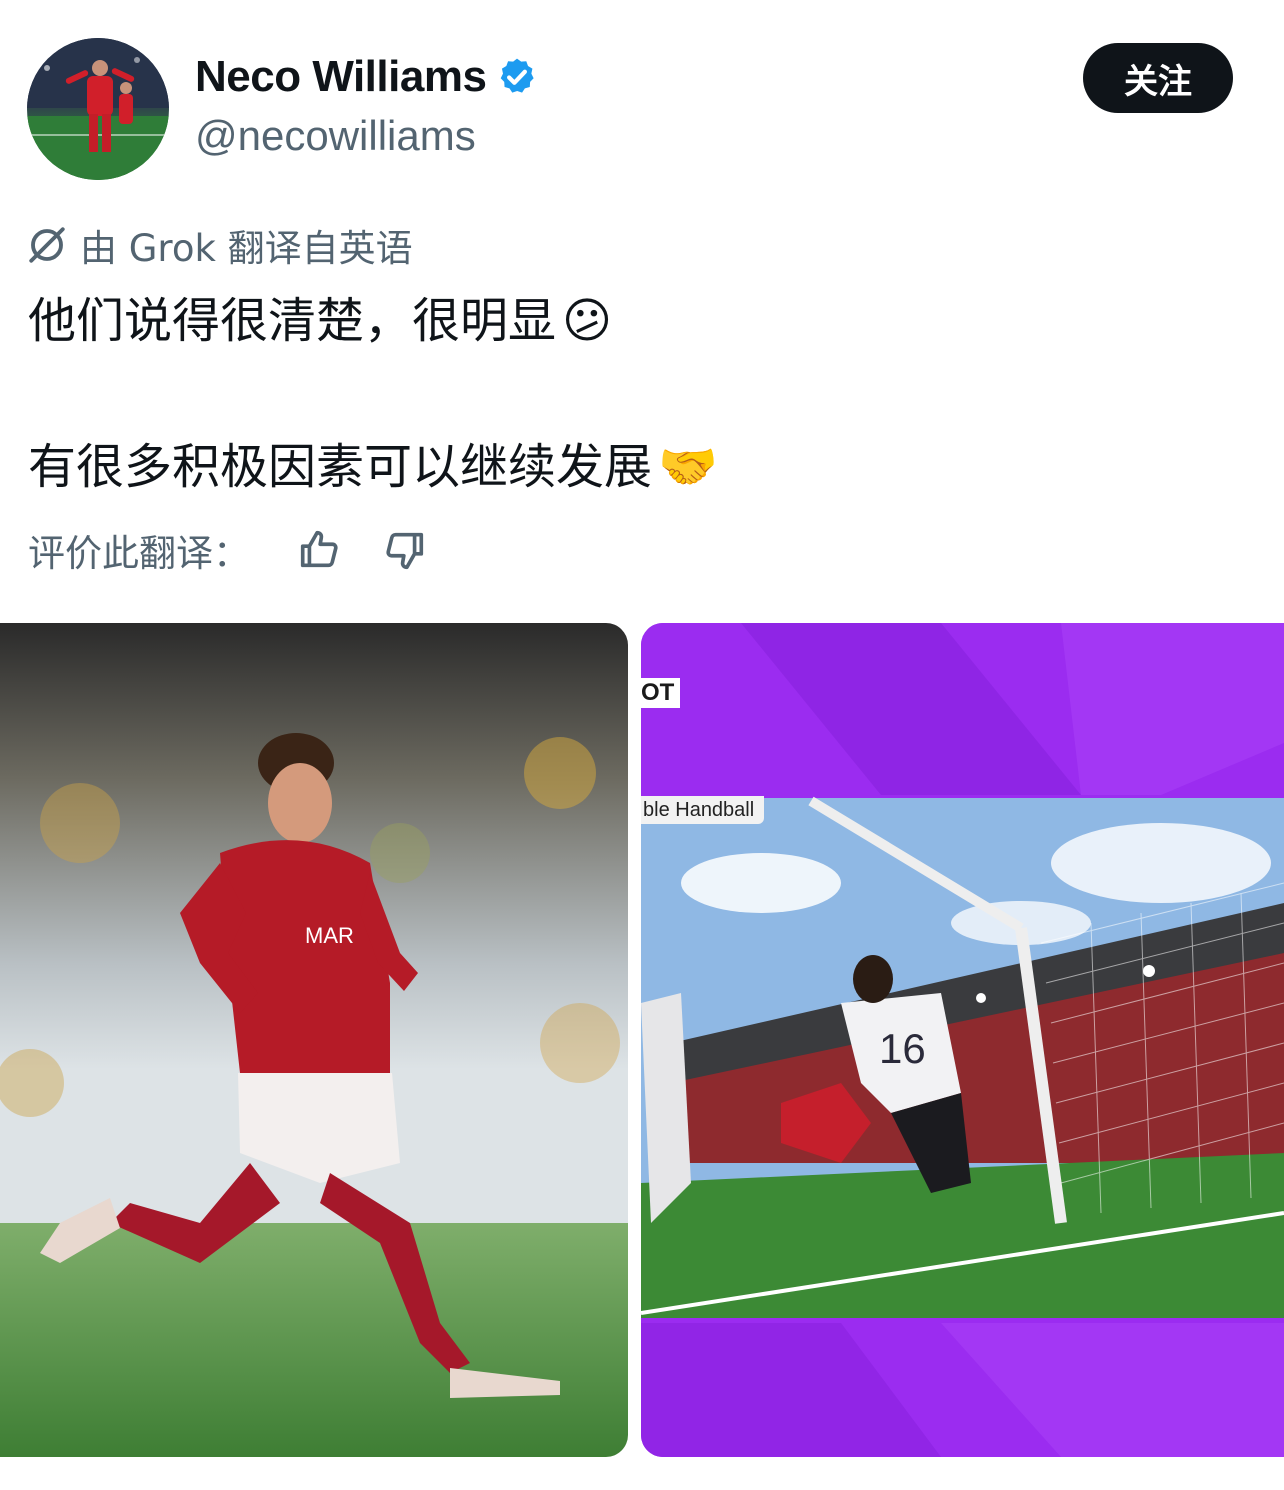 This screenshot has height=1490, width=1284. What do you see at coordinates (373, 394) in the screenshot?
I see `tweet-text: 他们说得很清楚，很明显 😕 有很多积极因素可以继续发展 🤝` at bounding box center [373, 394].